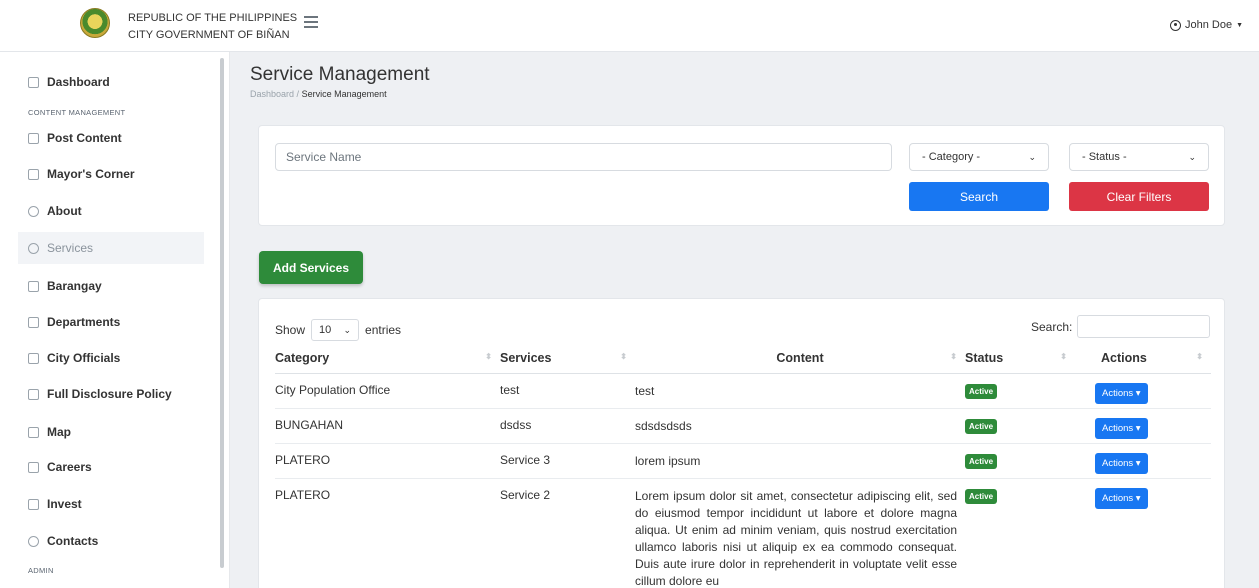 This screenshot has height=588, width=1259. I want to click on map-icon, so click(33, 432).